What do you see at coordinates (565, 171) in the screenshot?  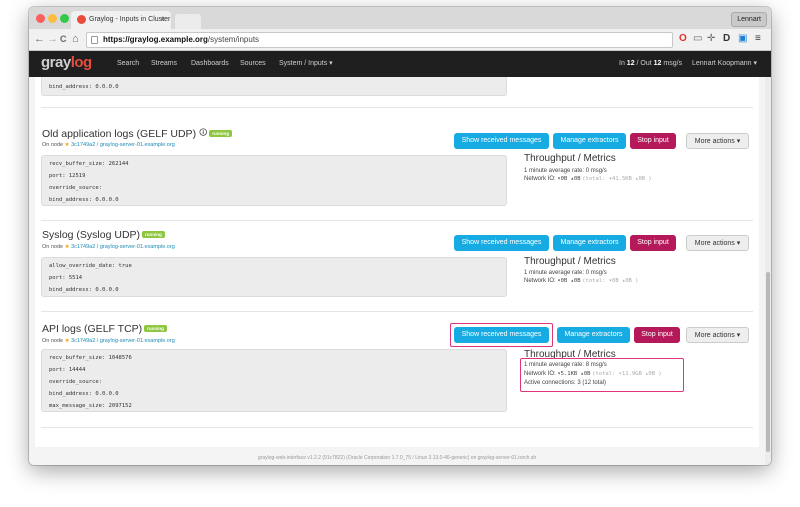 I see `rate-text: 1 minute average rate: 0 msg/s` at bounding box center [565, 171].